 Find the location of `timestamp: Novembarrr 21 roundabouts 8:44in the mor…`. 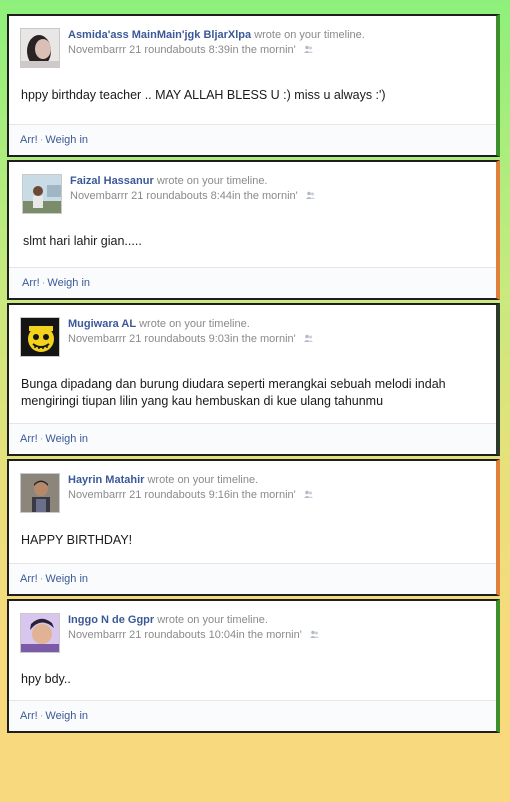

timestamp: Novembarrr 21 roundabouts 8:44in the mor… is located at coordinates (184, 196).